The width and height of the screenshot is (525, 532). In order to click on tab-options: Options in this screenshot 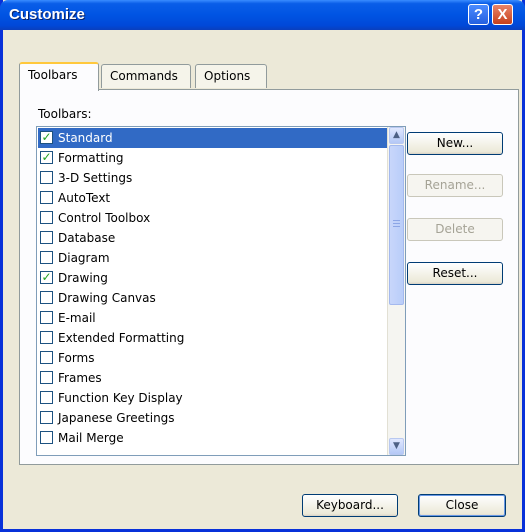, I will do `click(231, 76)`.